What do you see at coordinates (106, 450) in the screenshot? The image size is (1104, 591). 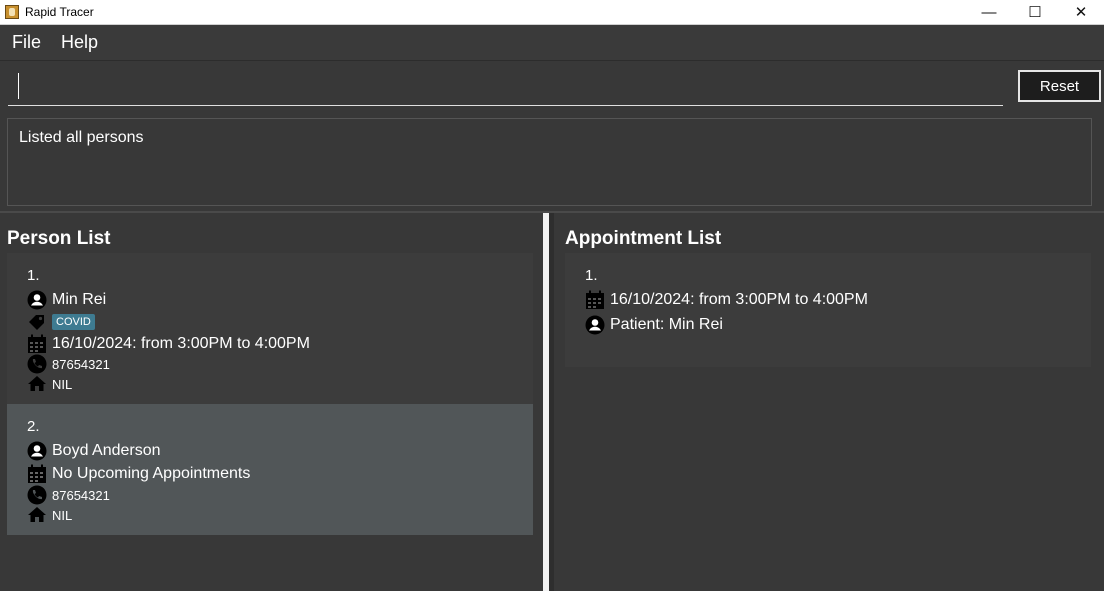 I see `person-name: Boyd Anderson` at bounding box center [106, 450].